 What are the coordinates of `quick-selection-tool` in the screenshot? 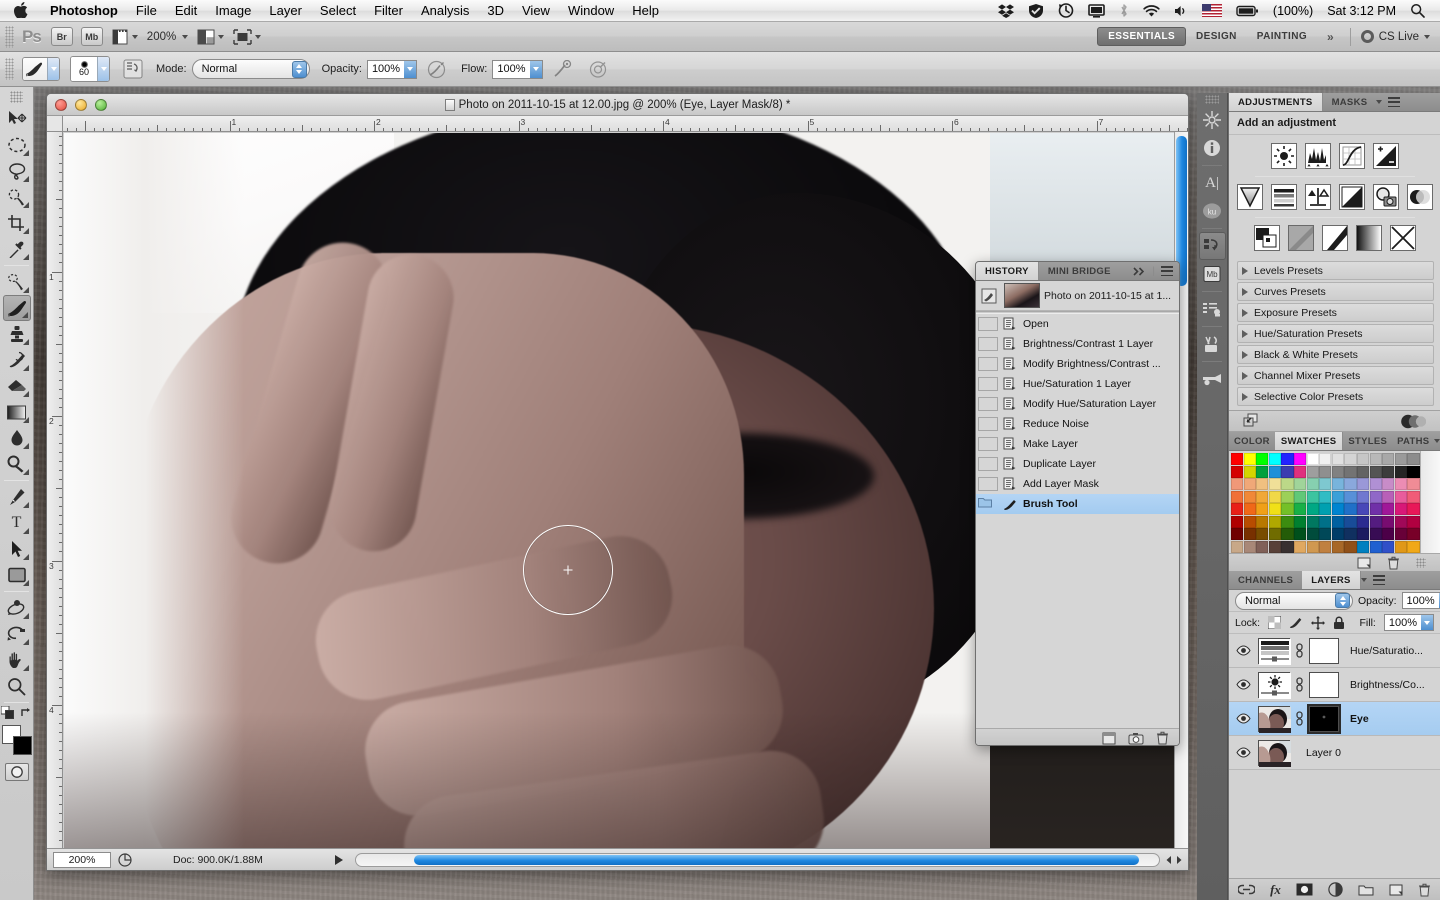 It's located at (17, 197).